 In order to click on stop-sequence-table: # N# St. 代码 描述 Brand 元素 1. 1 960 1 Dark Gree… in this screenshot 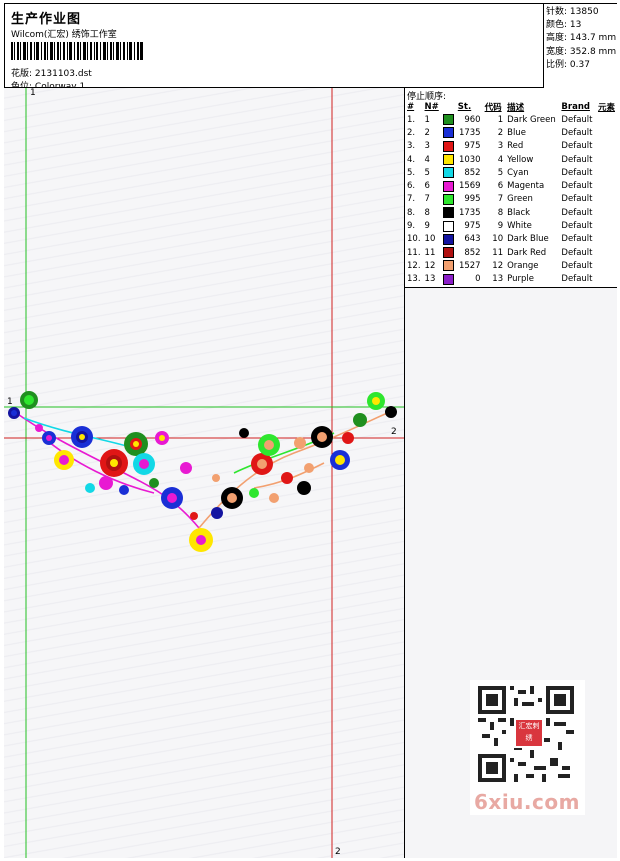, I will do `click(511, 193)`.